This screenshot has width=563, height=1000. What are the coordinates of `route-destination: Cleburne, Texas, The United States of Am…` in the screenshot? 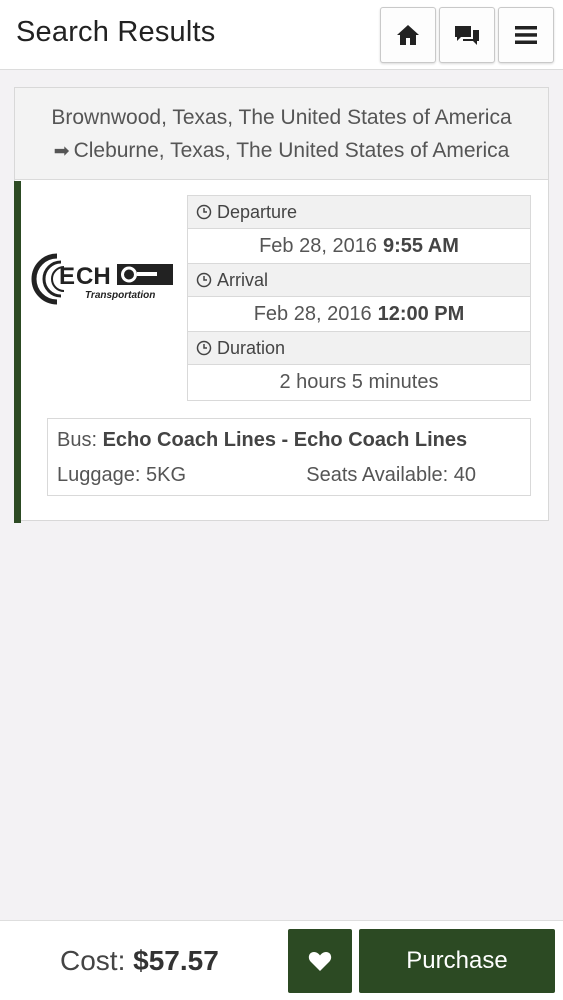 It's located at (291, 150).